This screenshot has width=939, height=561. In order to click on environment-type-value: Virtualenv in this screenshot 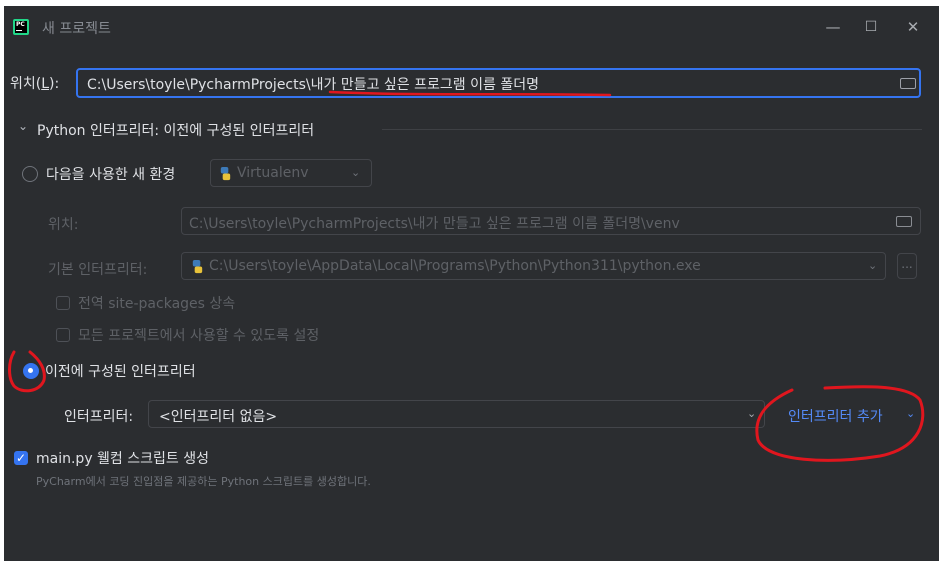, I will do `click(273, 173)`.